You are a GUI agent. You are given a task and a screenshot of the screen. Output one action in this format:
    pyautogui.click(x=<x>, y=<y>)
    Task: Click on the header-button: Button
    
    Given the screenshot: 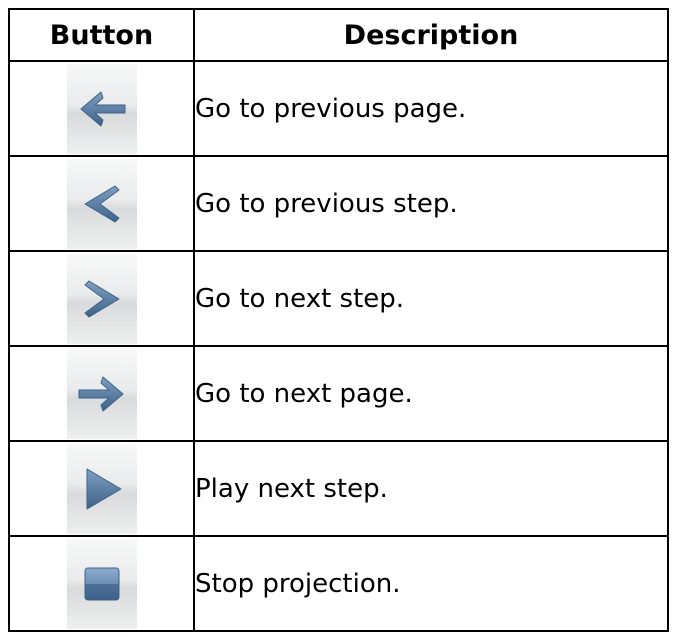 What is the action you would take?
    pyautogui.click(x=101, y=35)
    